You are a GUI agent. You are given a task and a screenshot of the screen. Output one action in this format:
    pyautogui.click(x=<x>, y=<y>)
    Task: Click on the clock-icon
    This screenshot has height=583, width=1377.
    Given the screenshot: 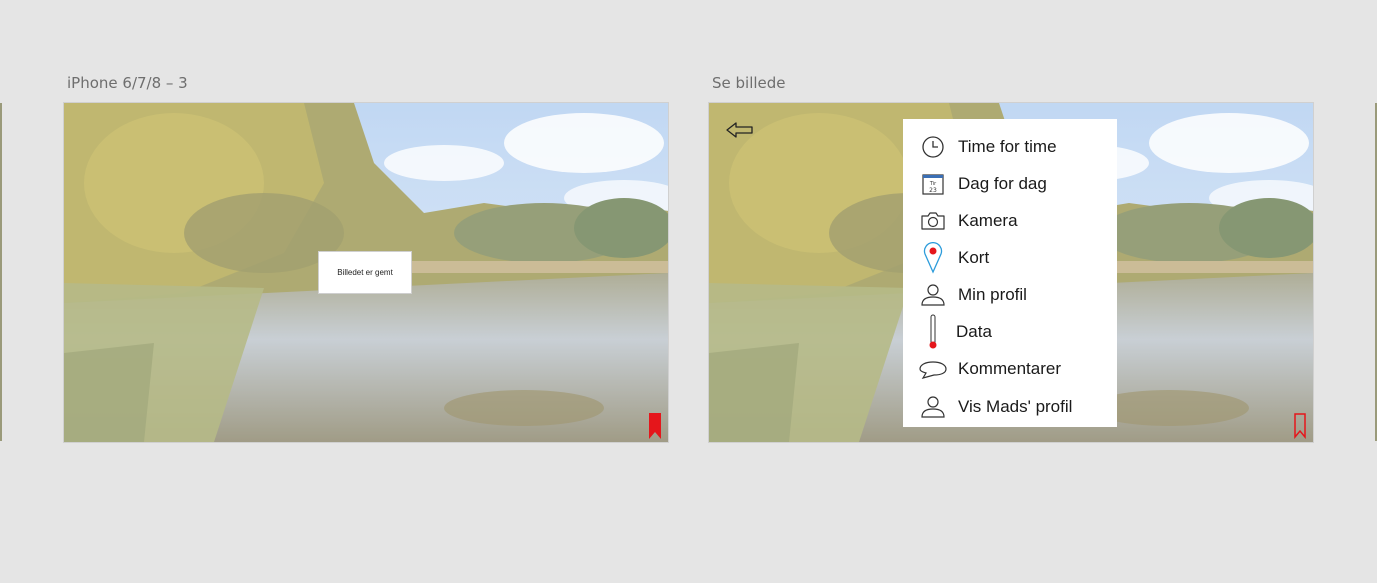 What is the action you would take?
    pyautogui.click(x=933, y=147)
    